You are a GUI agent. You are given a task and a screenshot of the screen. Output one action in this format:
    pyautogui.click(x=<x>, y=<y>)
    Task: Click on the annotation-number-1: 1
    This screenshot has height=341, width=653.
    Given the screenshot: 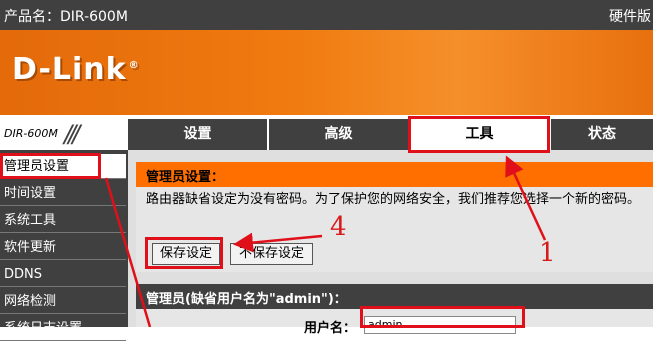 What is the action you would take?
    pyautogui.click(x=547, y=253)
    